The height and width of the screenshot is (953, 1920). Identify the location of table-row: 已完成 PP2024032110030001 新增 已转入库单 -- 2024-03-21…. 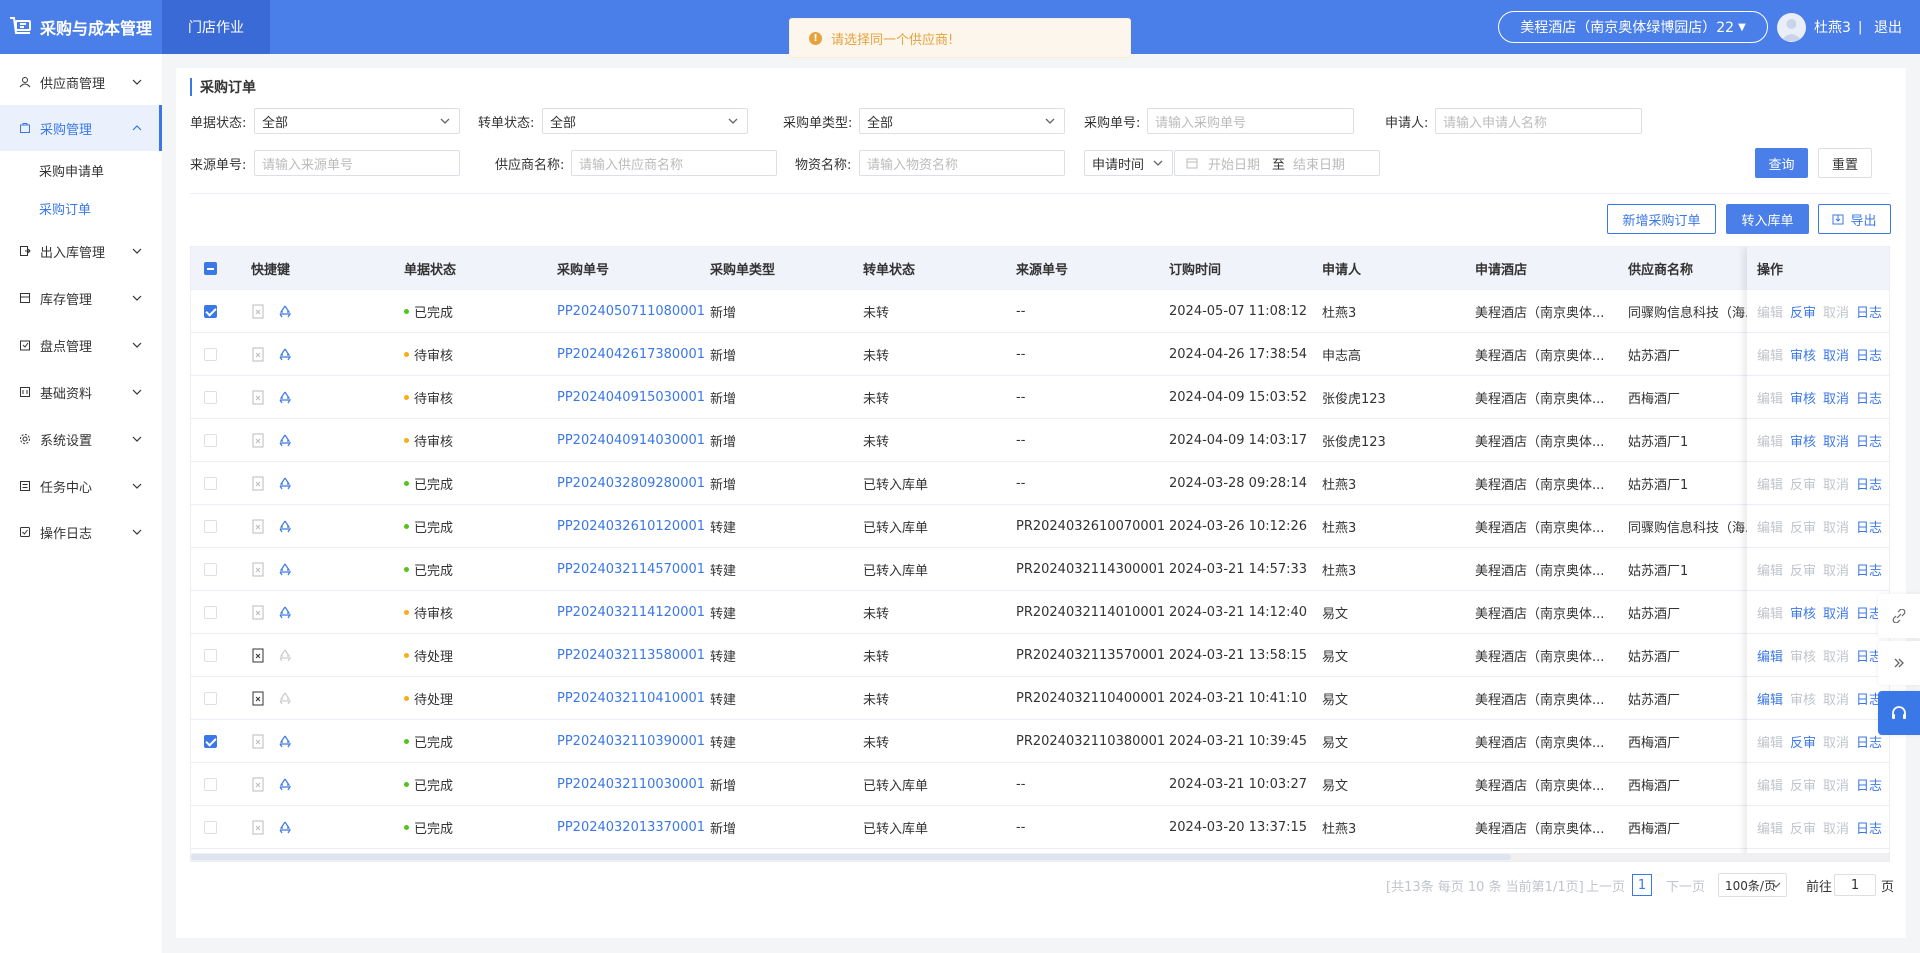
(1040, 784).